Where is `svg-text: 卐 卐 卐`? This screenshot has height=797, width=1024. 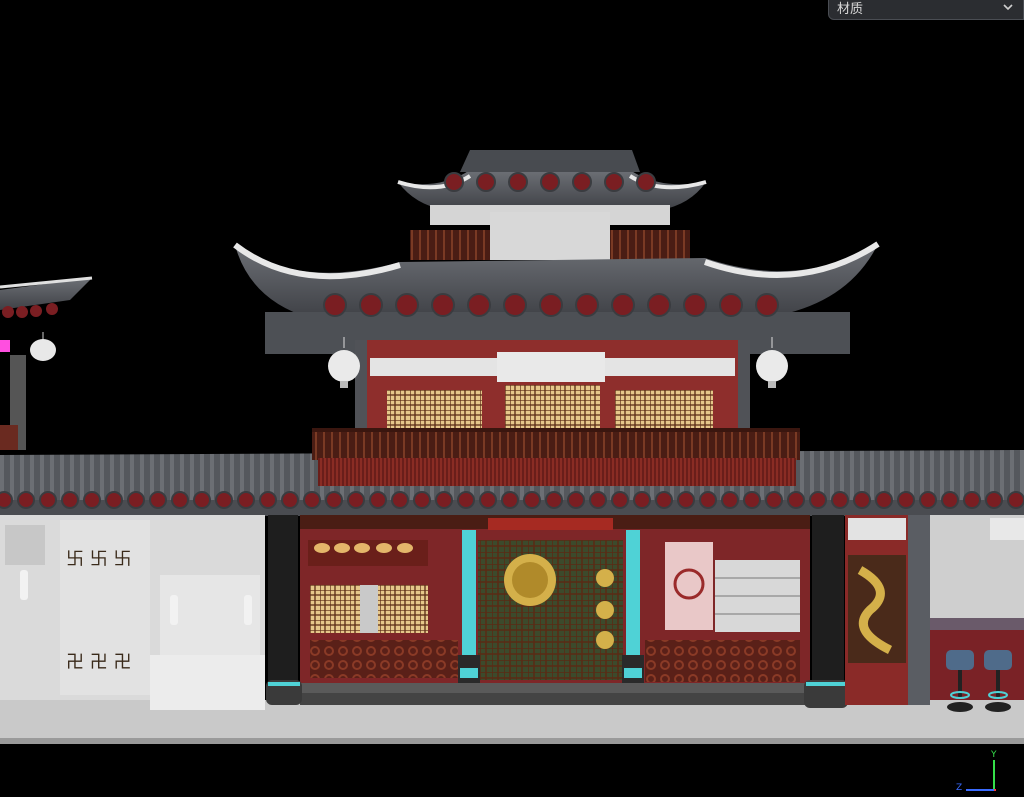 svg-text: 卐 卐 卐 is located at coordinates (98, 559).